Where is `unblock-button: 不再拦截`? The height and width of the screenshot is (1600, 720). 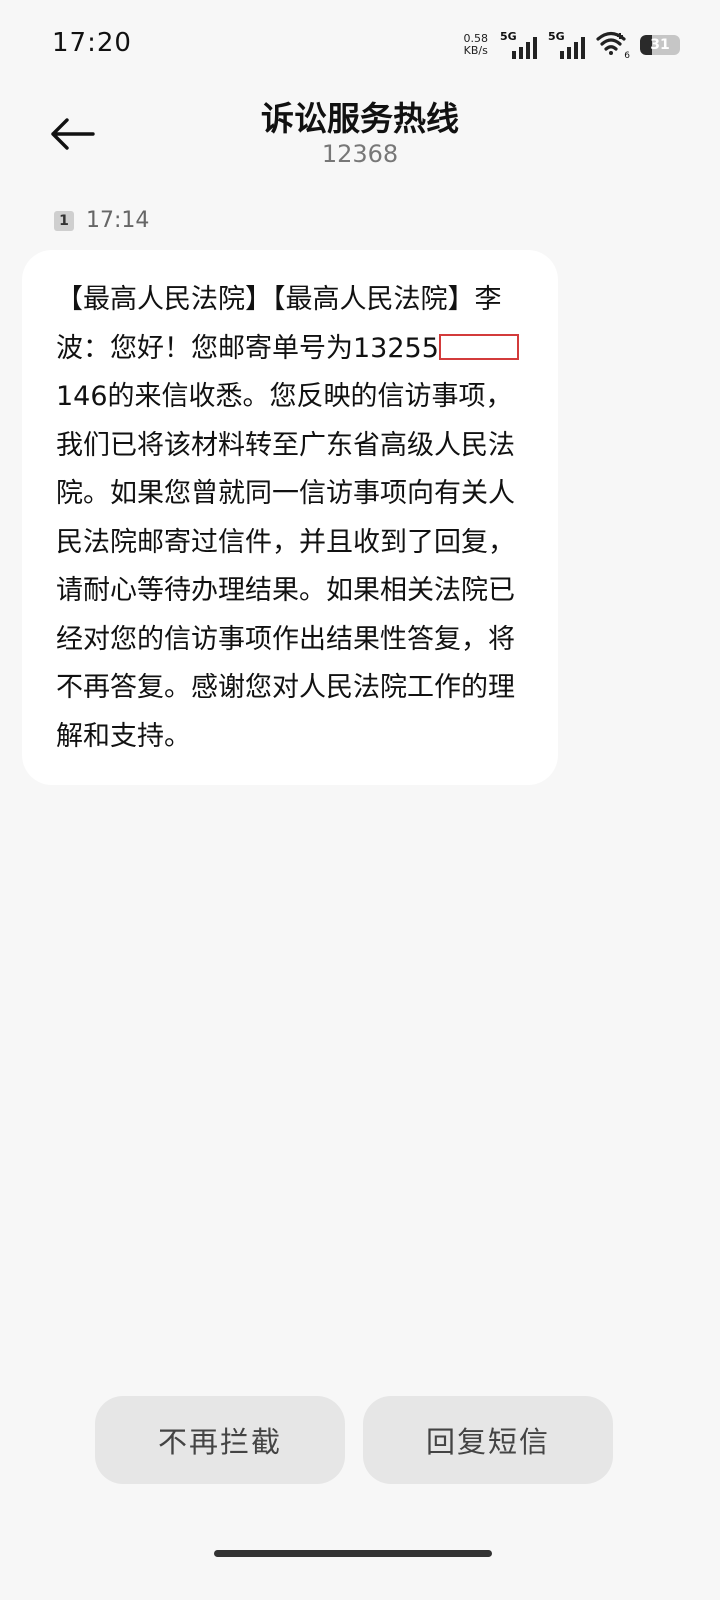
unblock-button: 不再拦截 is located at coordinates (220, 1440).